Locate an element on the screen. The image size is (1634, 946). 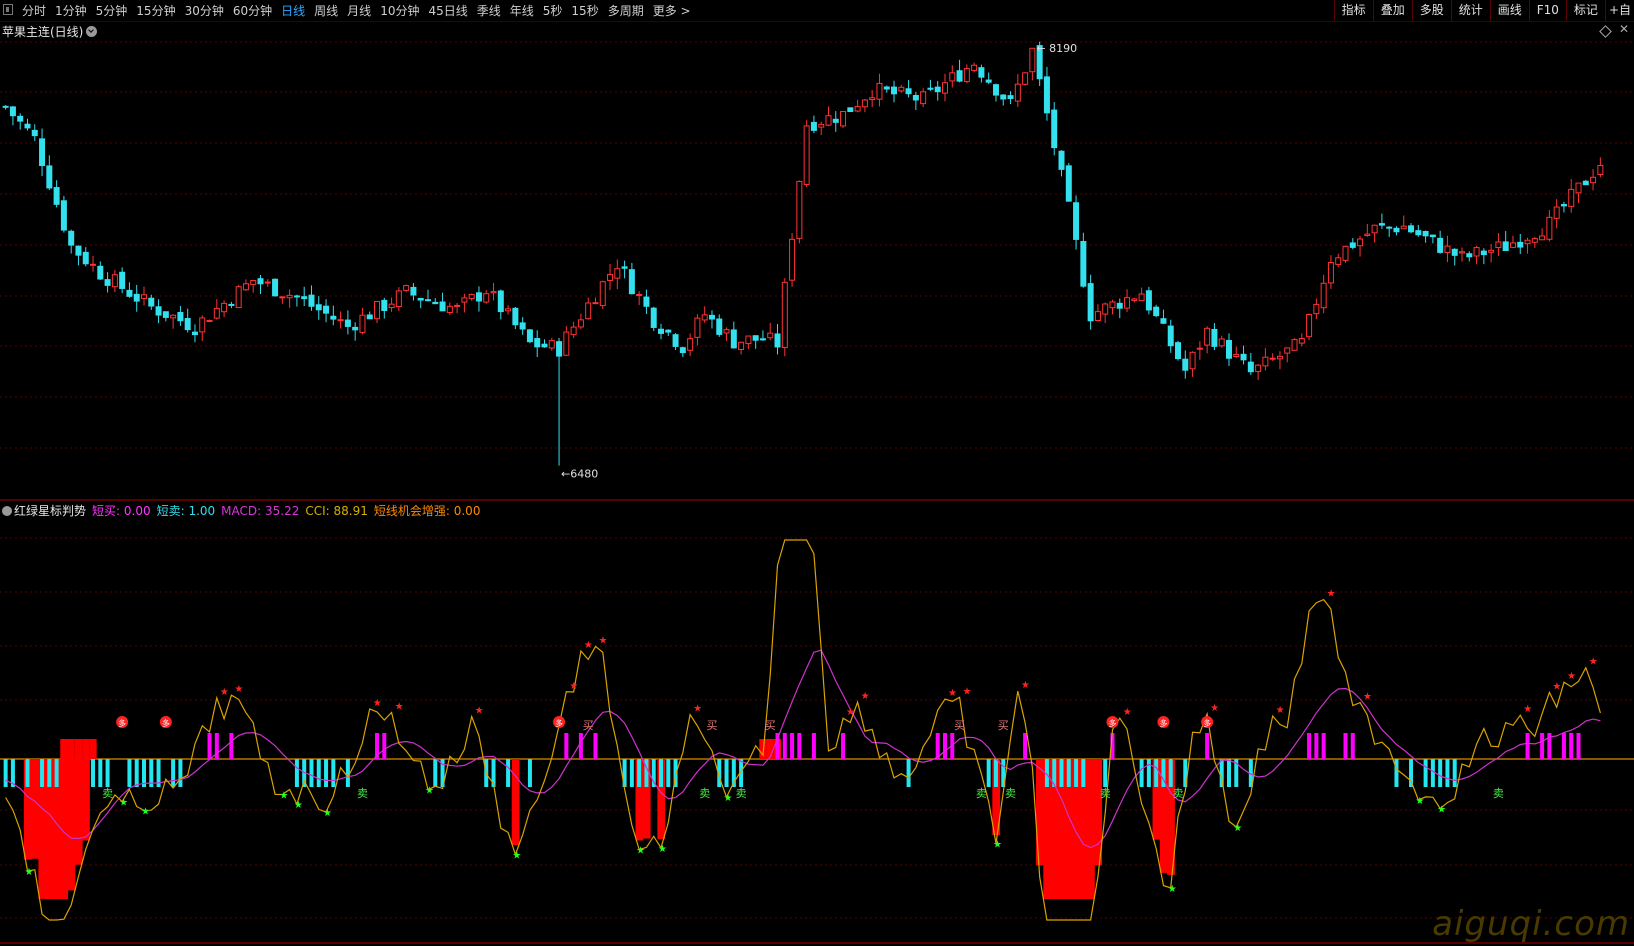
high-price-label: ← 8190 is located at coordinates (1056, 48).